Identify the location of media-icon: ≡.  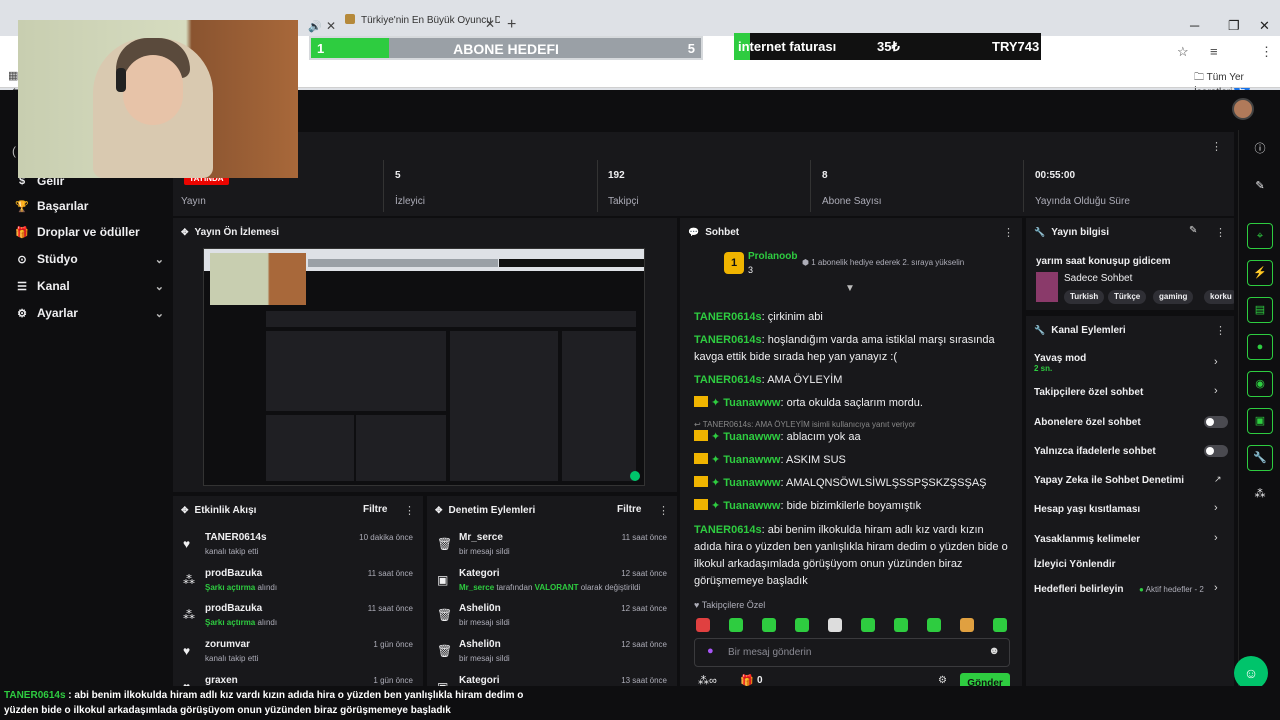
(1214, 51).